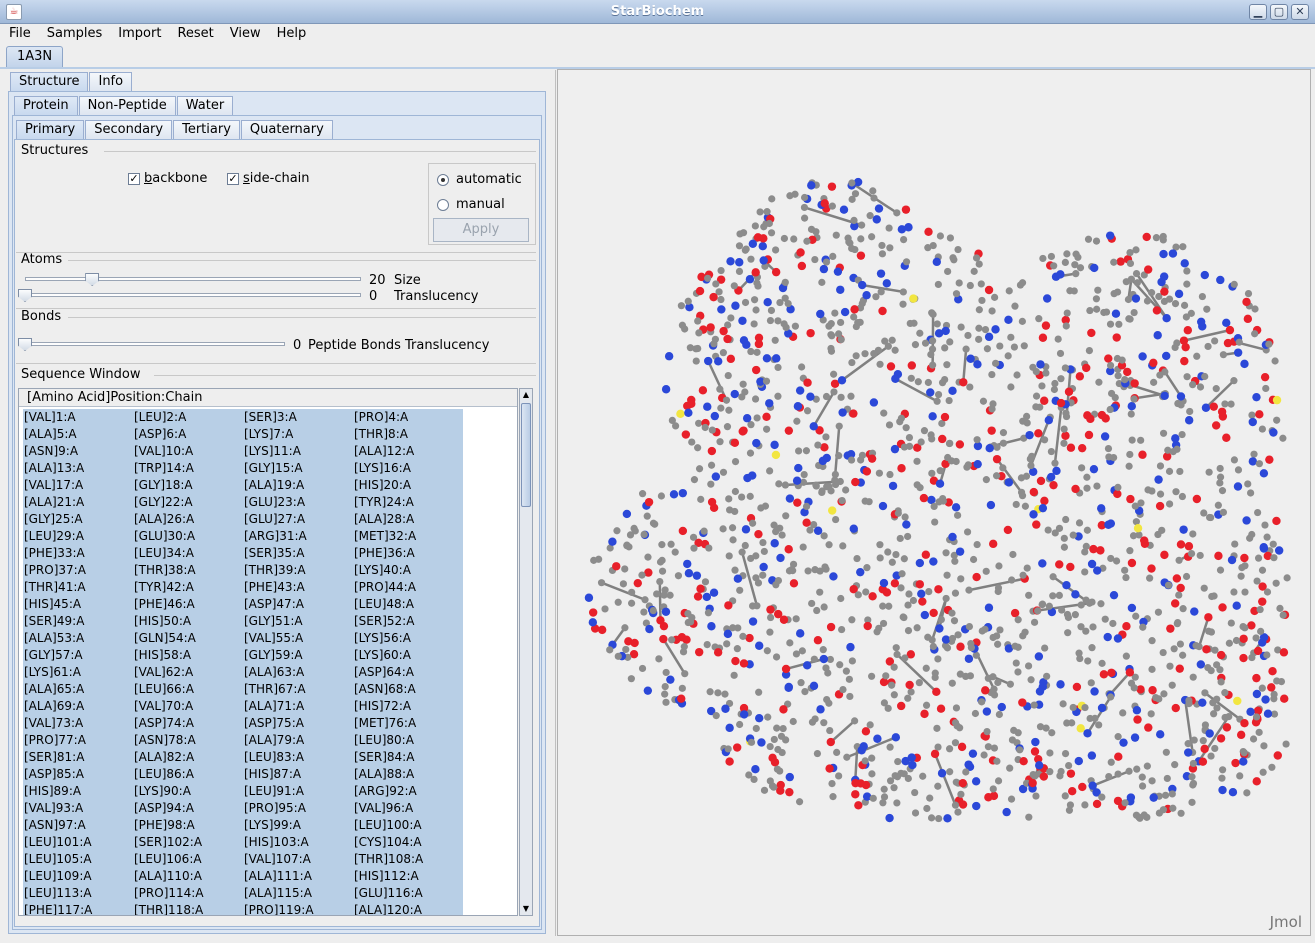 The width and height of the screenshot is (1315, 943). I want to click on sequence-cell: [SER]49:A, so click(78, 621).